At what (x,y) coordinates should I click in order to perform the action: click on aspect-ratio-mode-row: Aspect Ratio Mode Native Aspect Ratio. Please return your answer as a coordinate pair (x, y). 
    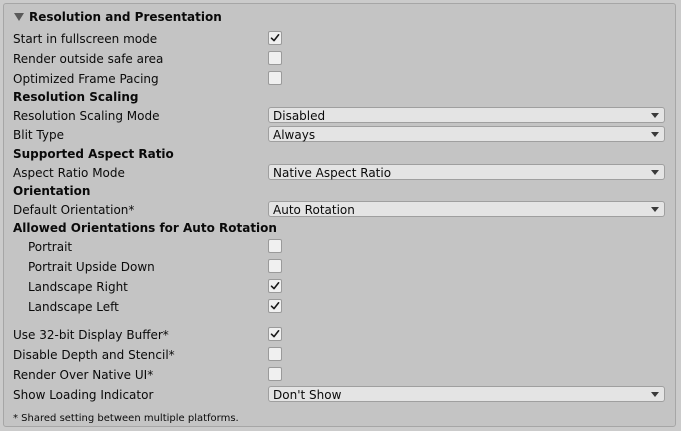
    Looking at the image, I should click on (340, 173).